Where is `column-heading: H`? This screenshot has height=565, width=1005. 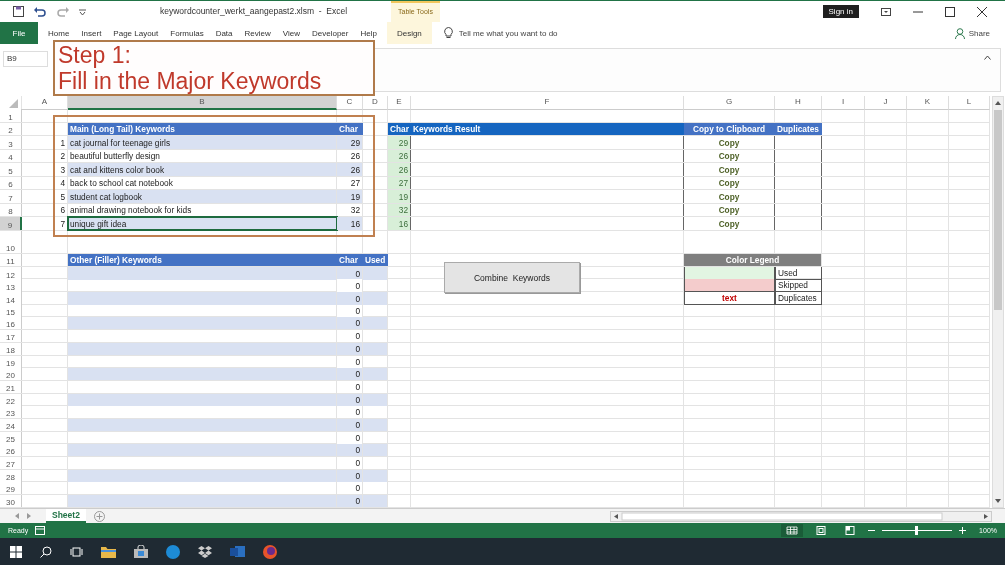
column-heading: H is located at coordinates (798, 103).